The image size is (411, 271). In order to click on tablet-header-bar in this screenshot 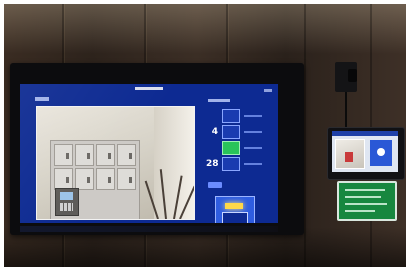, I will do `click(365, 133)`.